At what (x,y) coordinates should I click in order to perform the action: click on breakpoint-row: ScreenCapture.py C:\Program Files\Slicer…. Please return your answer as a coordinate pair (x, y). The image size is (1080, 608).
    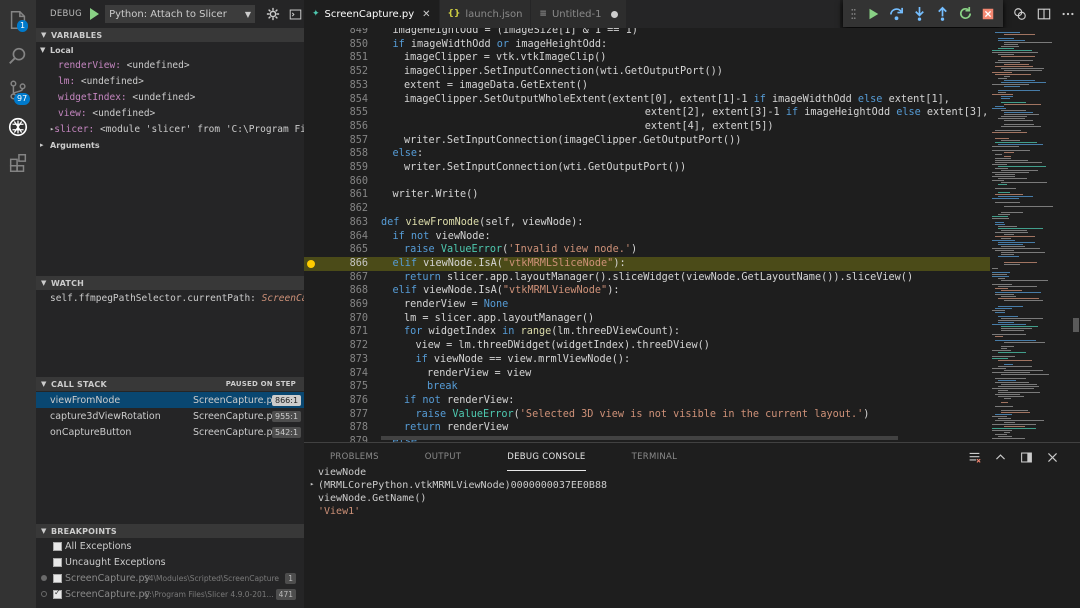
    Looking at the image, I should click on (170, 594).